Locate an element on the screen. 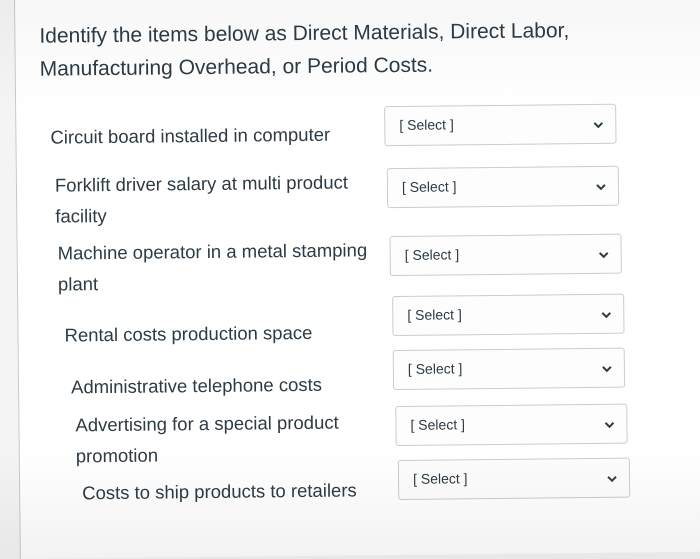 This screenshot has height=559, width=700. item-label: Administrative telephone costs is located at coordinates (196, 385).